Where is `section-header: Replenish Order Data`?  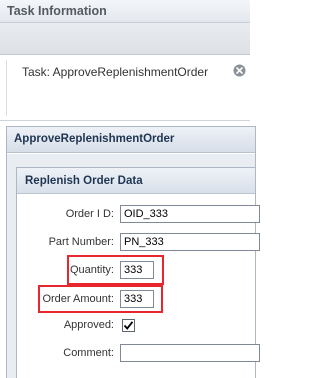 section-header: Replenish Order Data is located at coordinates (136, 181).